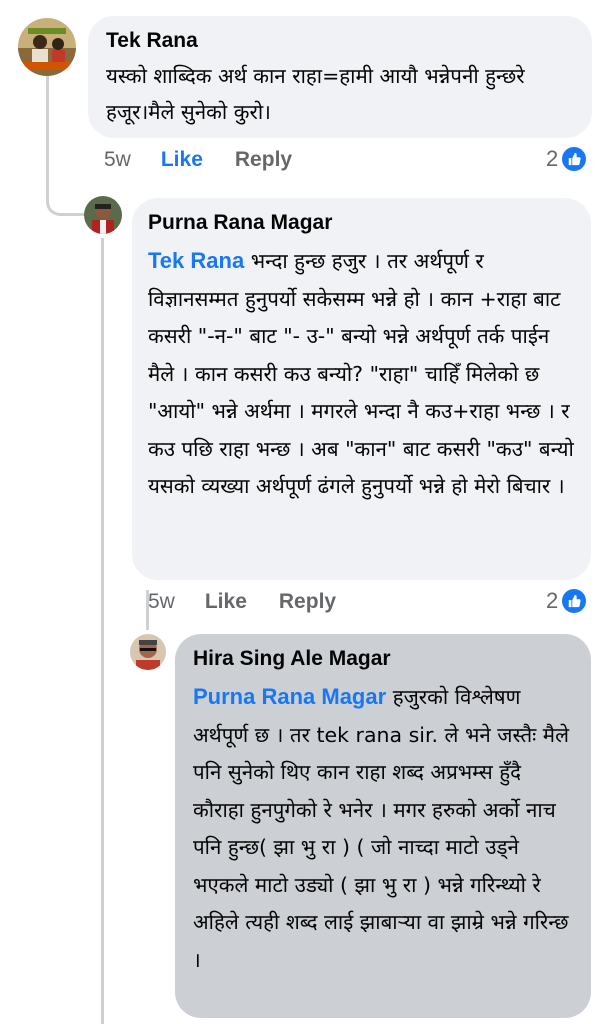 The width and height of the screenshot is (609, 1024). Describe the element at coordinates (148, 652) in the screenshot. I see `avatar-hira-sing-ale-magar` at that location.